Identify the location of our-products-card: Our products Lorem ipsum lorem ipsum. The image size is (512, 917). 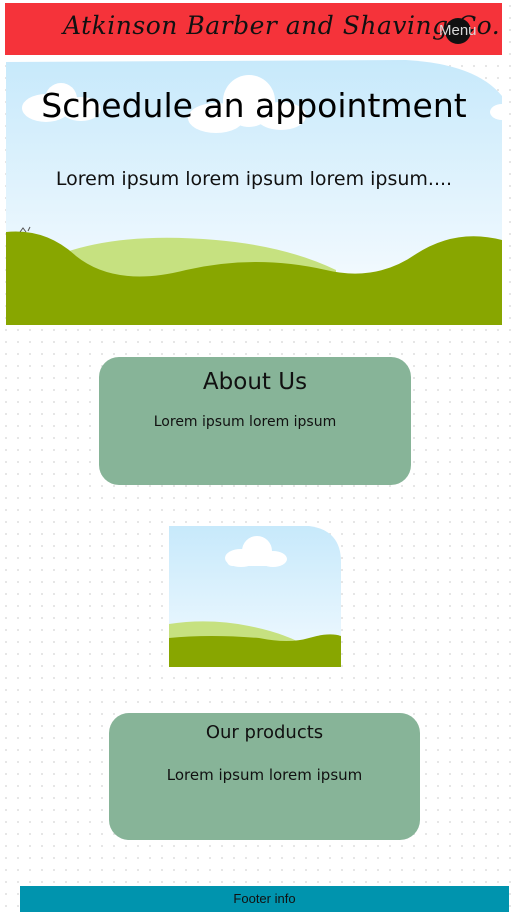
(264, 776).